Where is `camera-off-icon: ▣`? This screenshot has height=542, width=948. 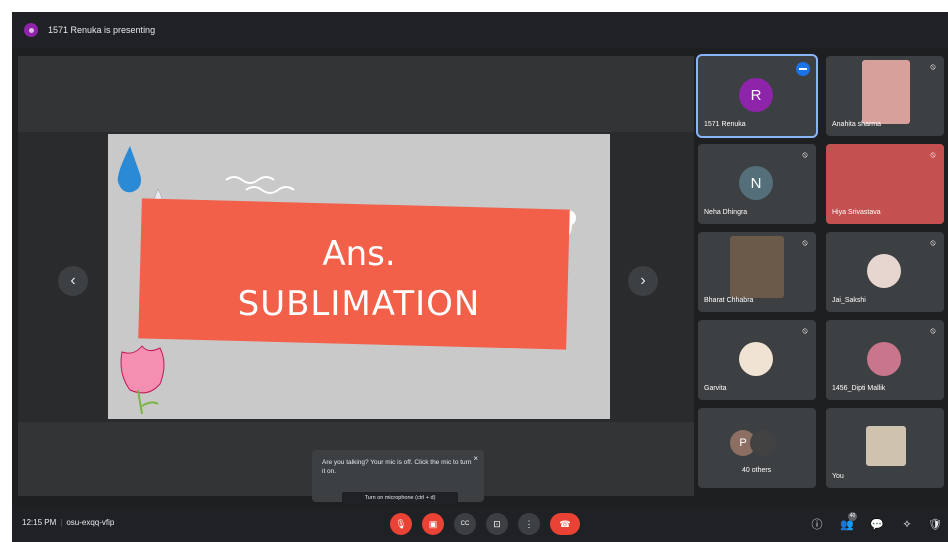
camera-off-icon: ▣ is located at coordinates (433, 523).